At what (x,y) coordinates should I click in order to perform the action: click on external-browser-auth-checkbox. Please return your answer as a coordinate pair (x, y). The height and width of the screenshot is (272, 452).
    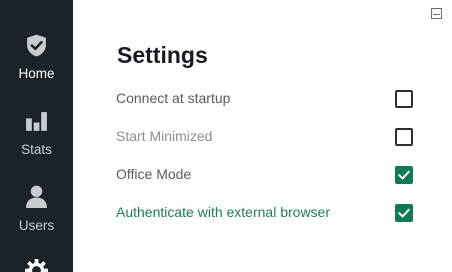
    Looking at the image, I should click on (404, 213).